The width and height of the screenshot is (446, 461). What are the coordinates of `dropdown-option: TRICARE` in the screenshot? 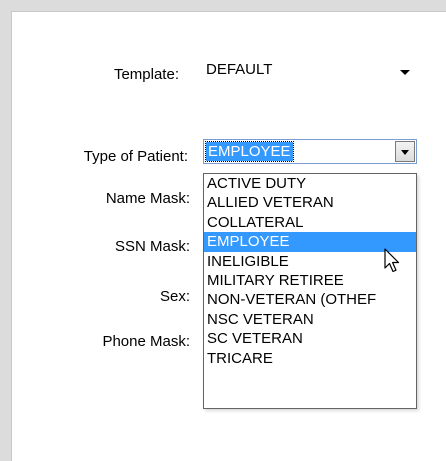 It's located at (310, 358).